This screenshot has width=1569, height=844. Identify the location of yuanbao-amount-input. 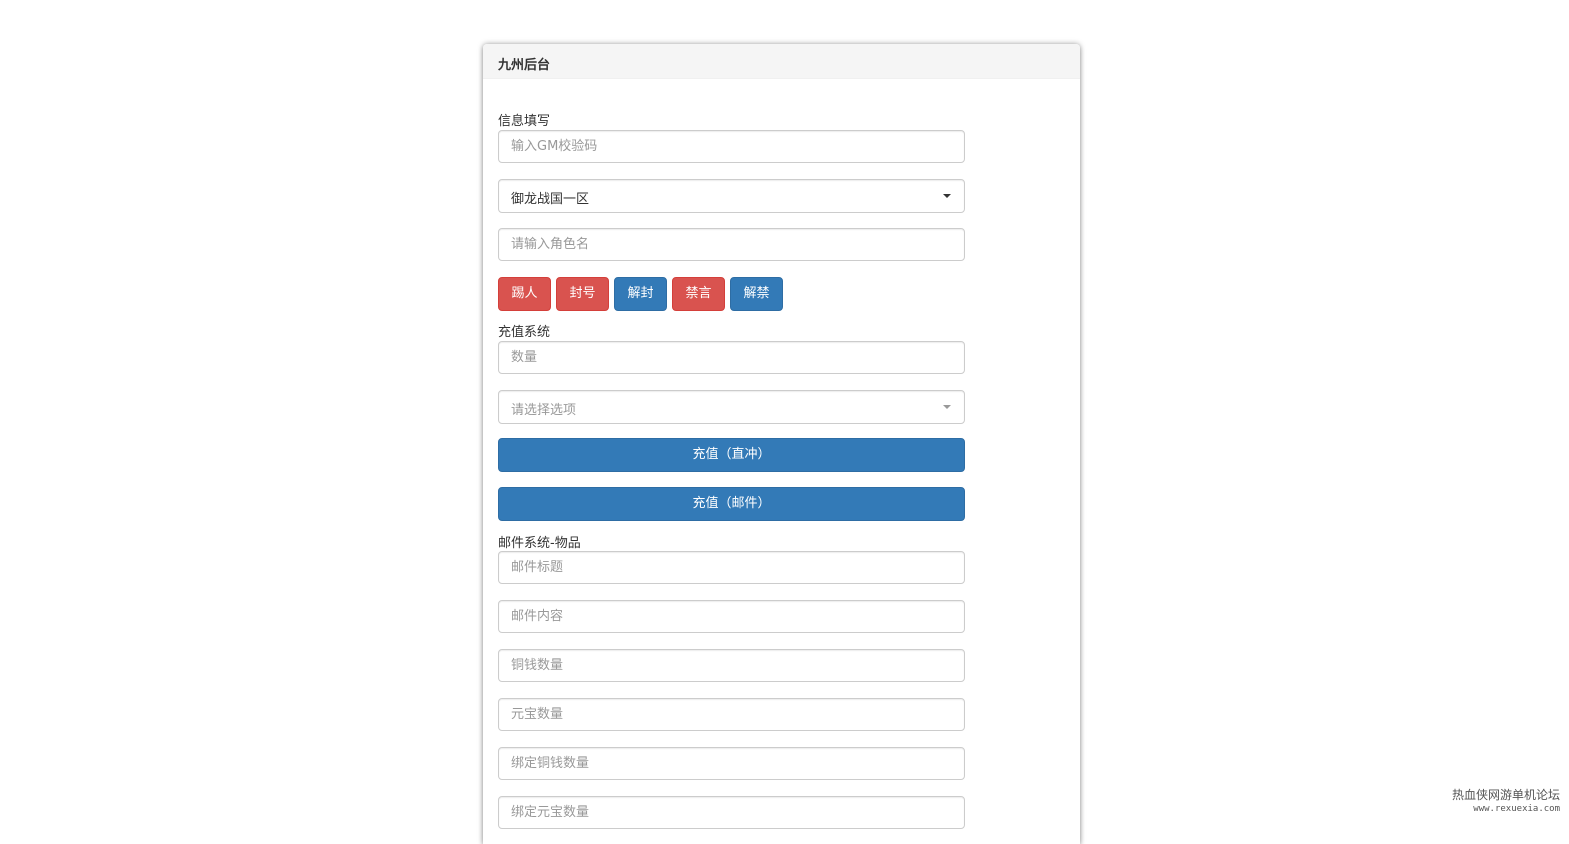
(731, 714).